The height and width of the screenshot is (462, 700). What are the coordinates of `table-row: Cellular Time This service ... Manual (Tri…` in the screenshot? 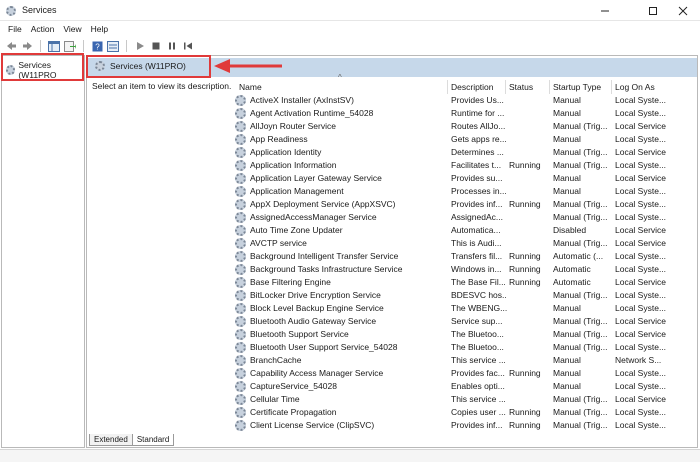 It's located at (465, 399).